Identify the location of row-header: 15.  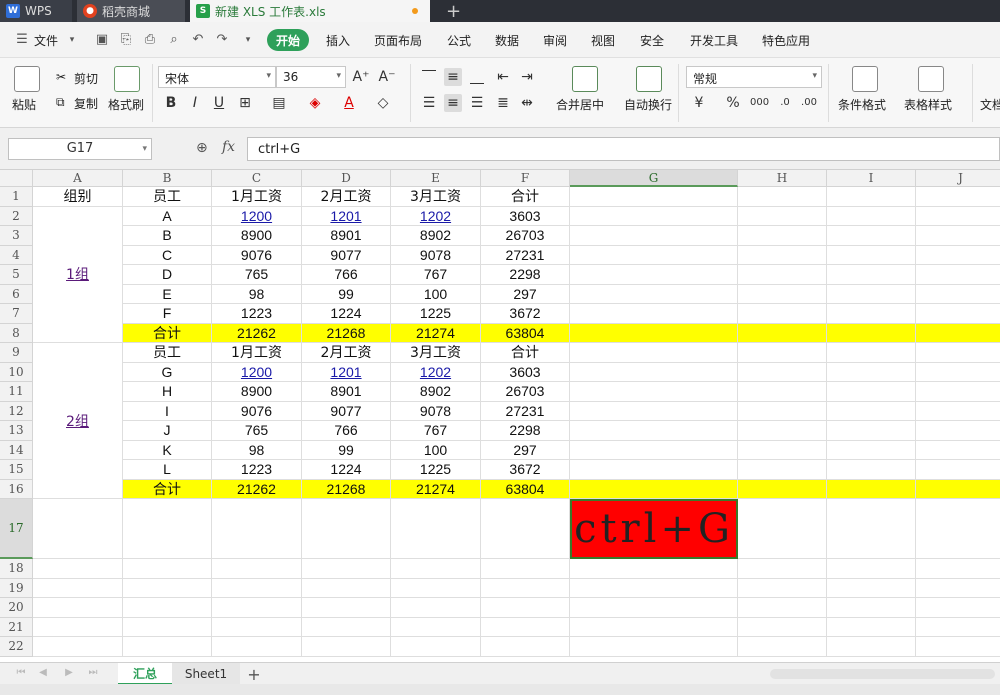
(16, 470).